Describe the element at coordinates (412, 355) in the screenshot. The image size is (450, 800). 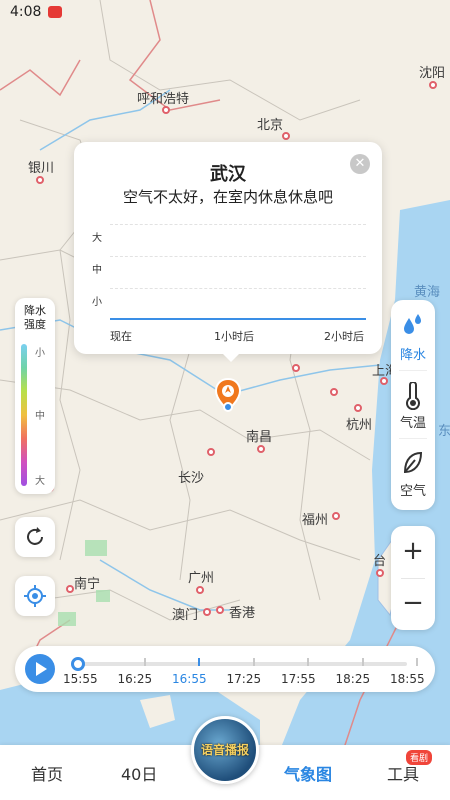
I see `layer-label: 降水` at that location.